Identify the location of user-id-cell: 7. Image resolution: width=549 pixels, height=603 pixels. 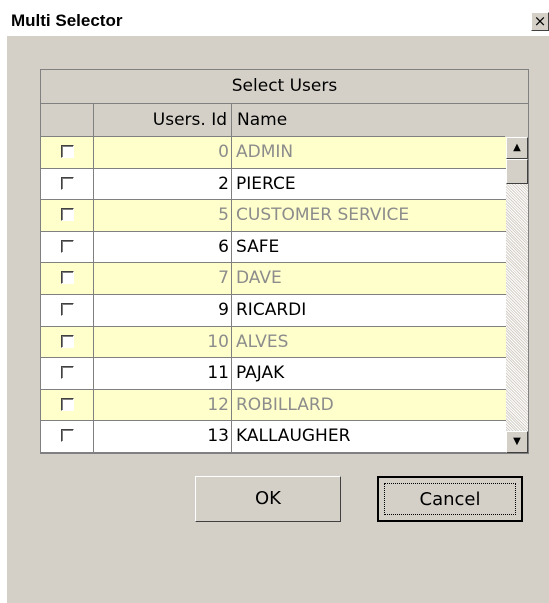
(163, 279).